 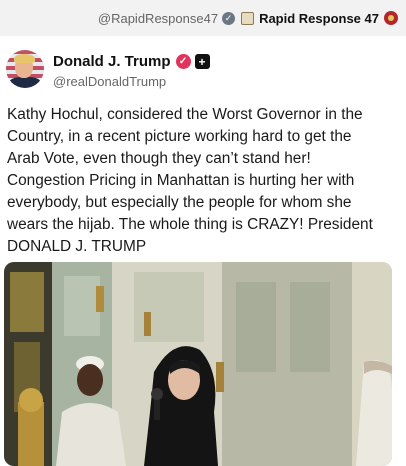 I want to click on source-header: @RapidResponse47 ✓ Rapid Response 47, so click(x=203, y=18).